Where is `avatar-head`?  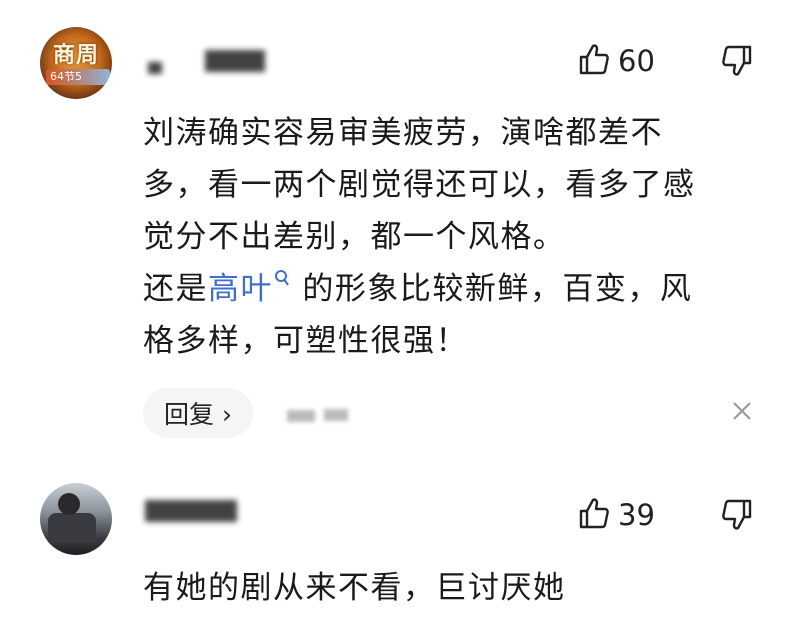 avatar-head is located at coordinates (69, 504).